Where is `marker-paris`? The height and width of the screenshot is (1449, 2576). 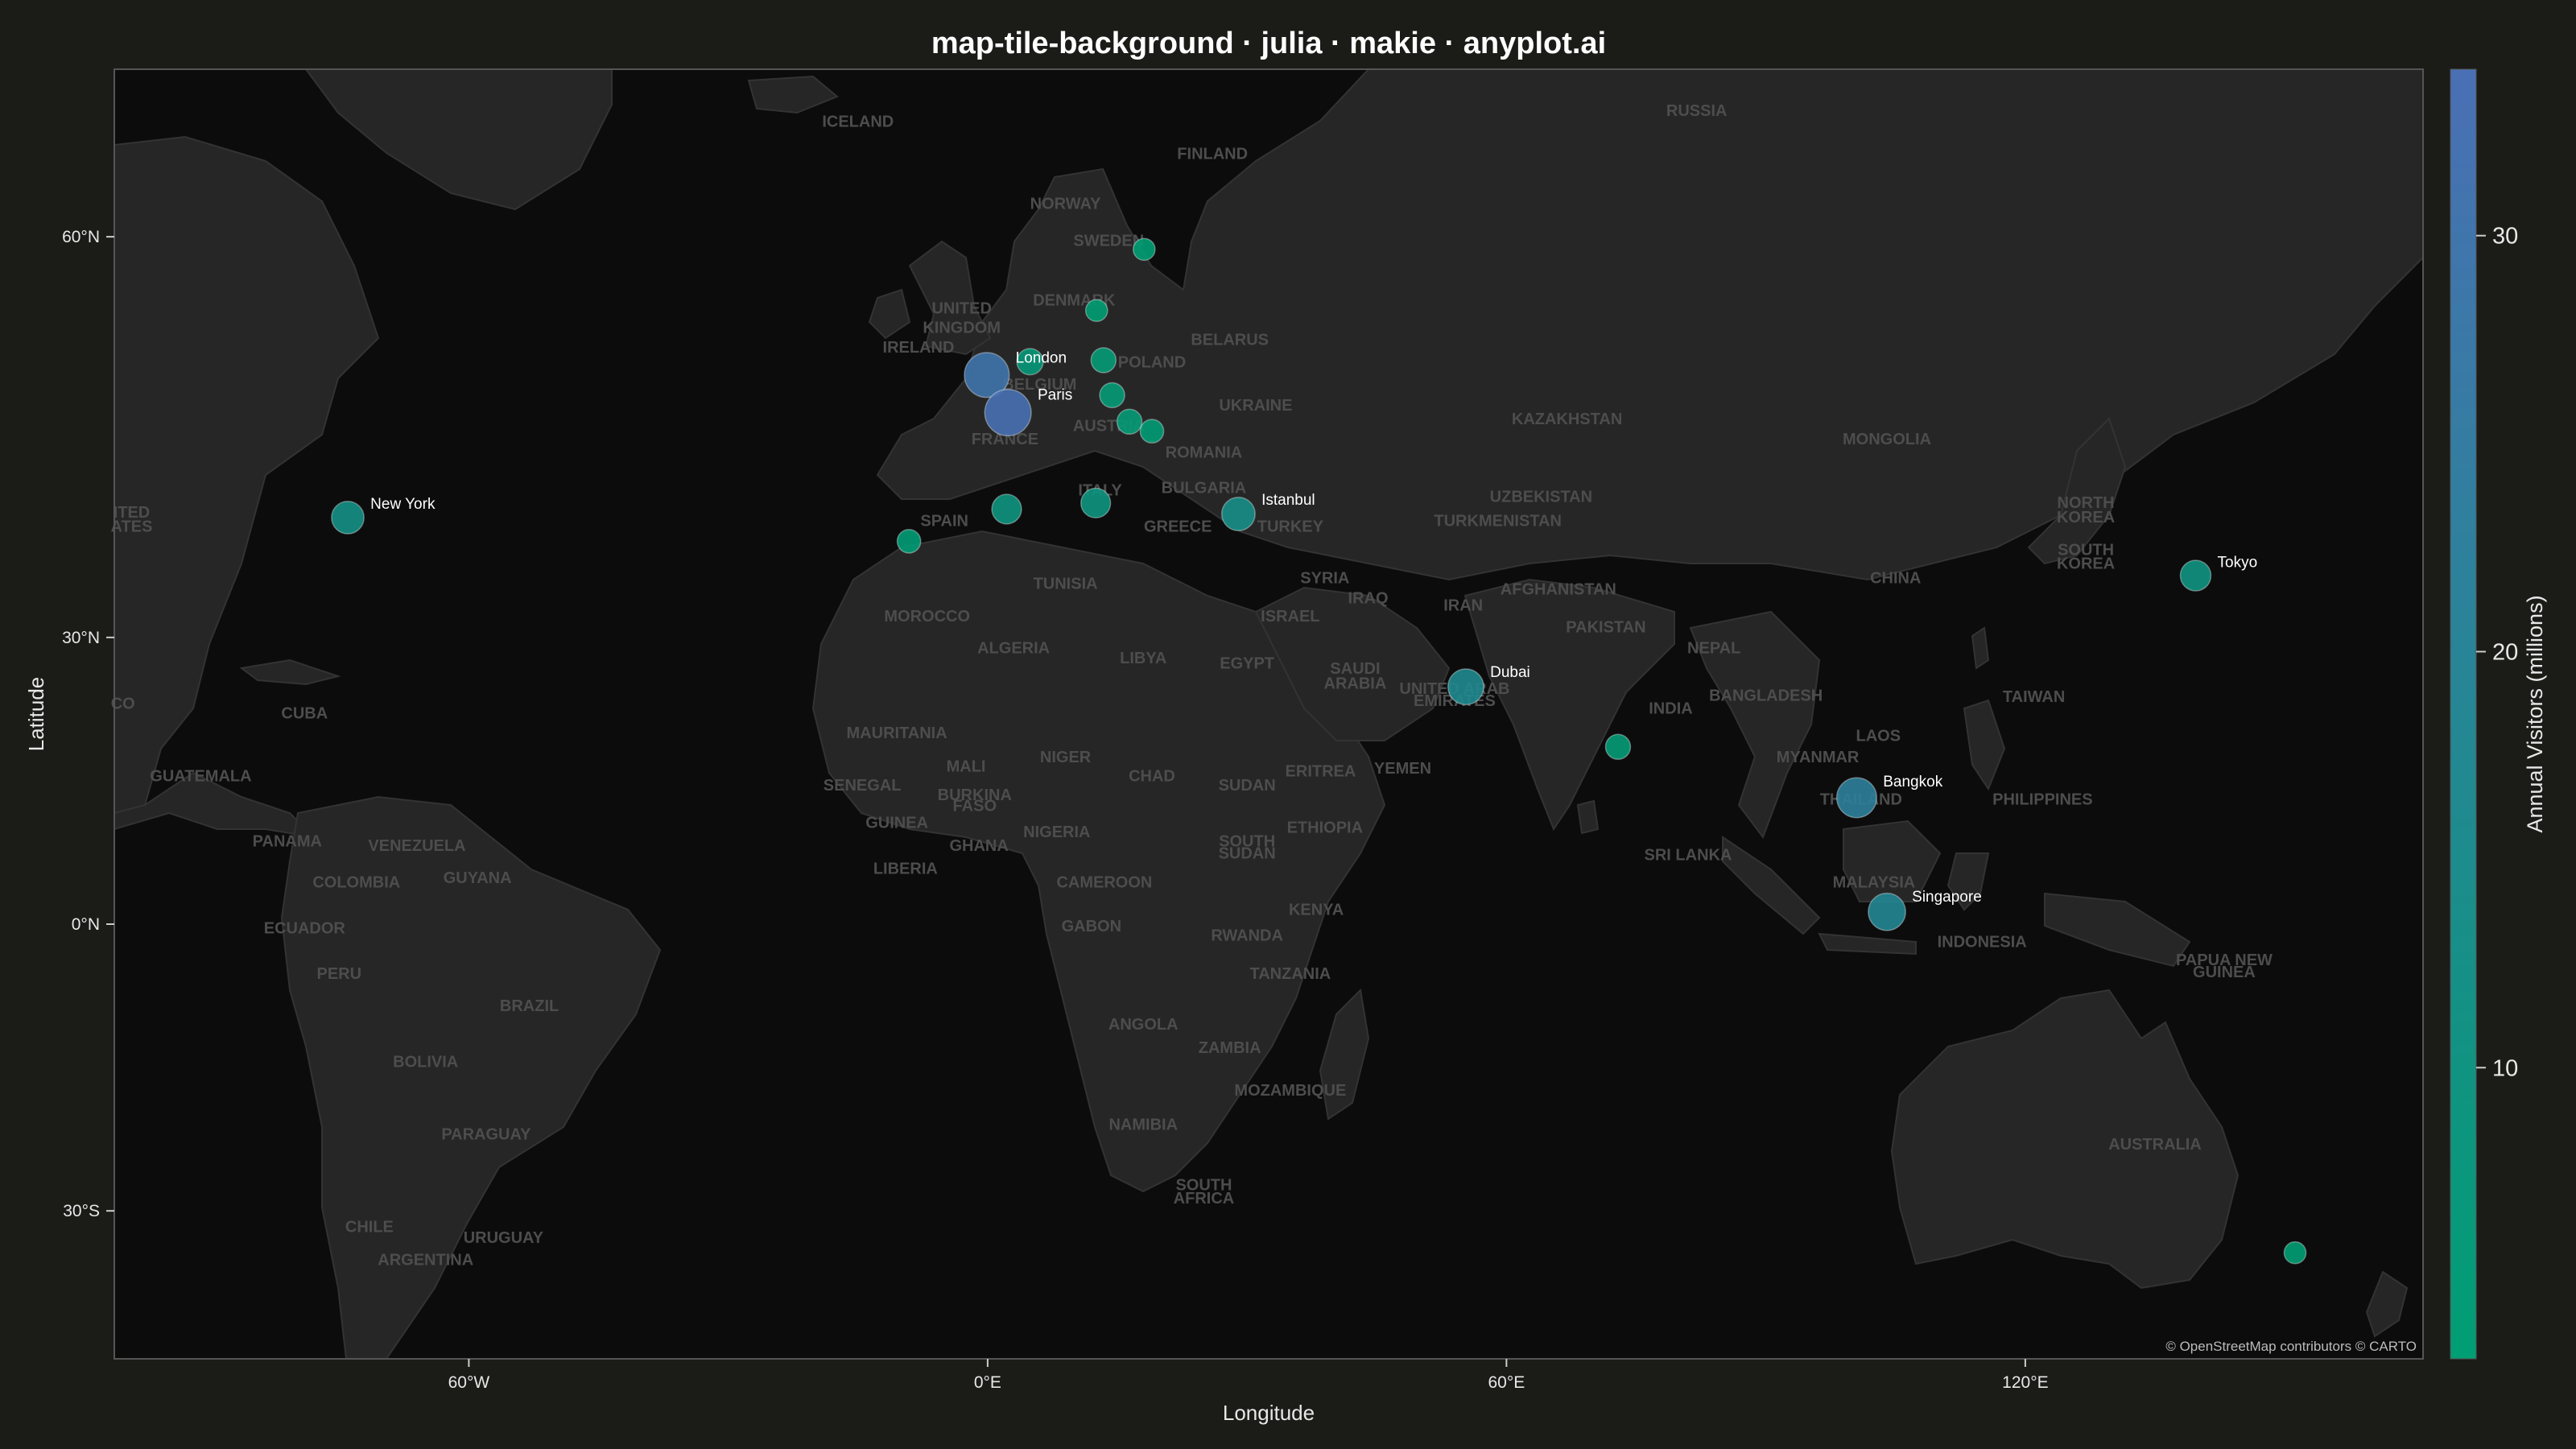
marker-paris is located at coordinates (1008, 412).